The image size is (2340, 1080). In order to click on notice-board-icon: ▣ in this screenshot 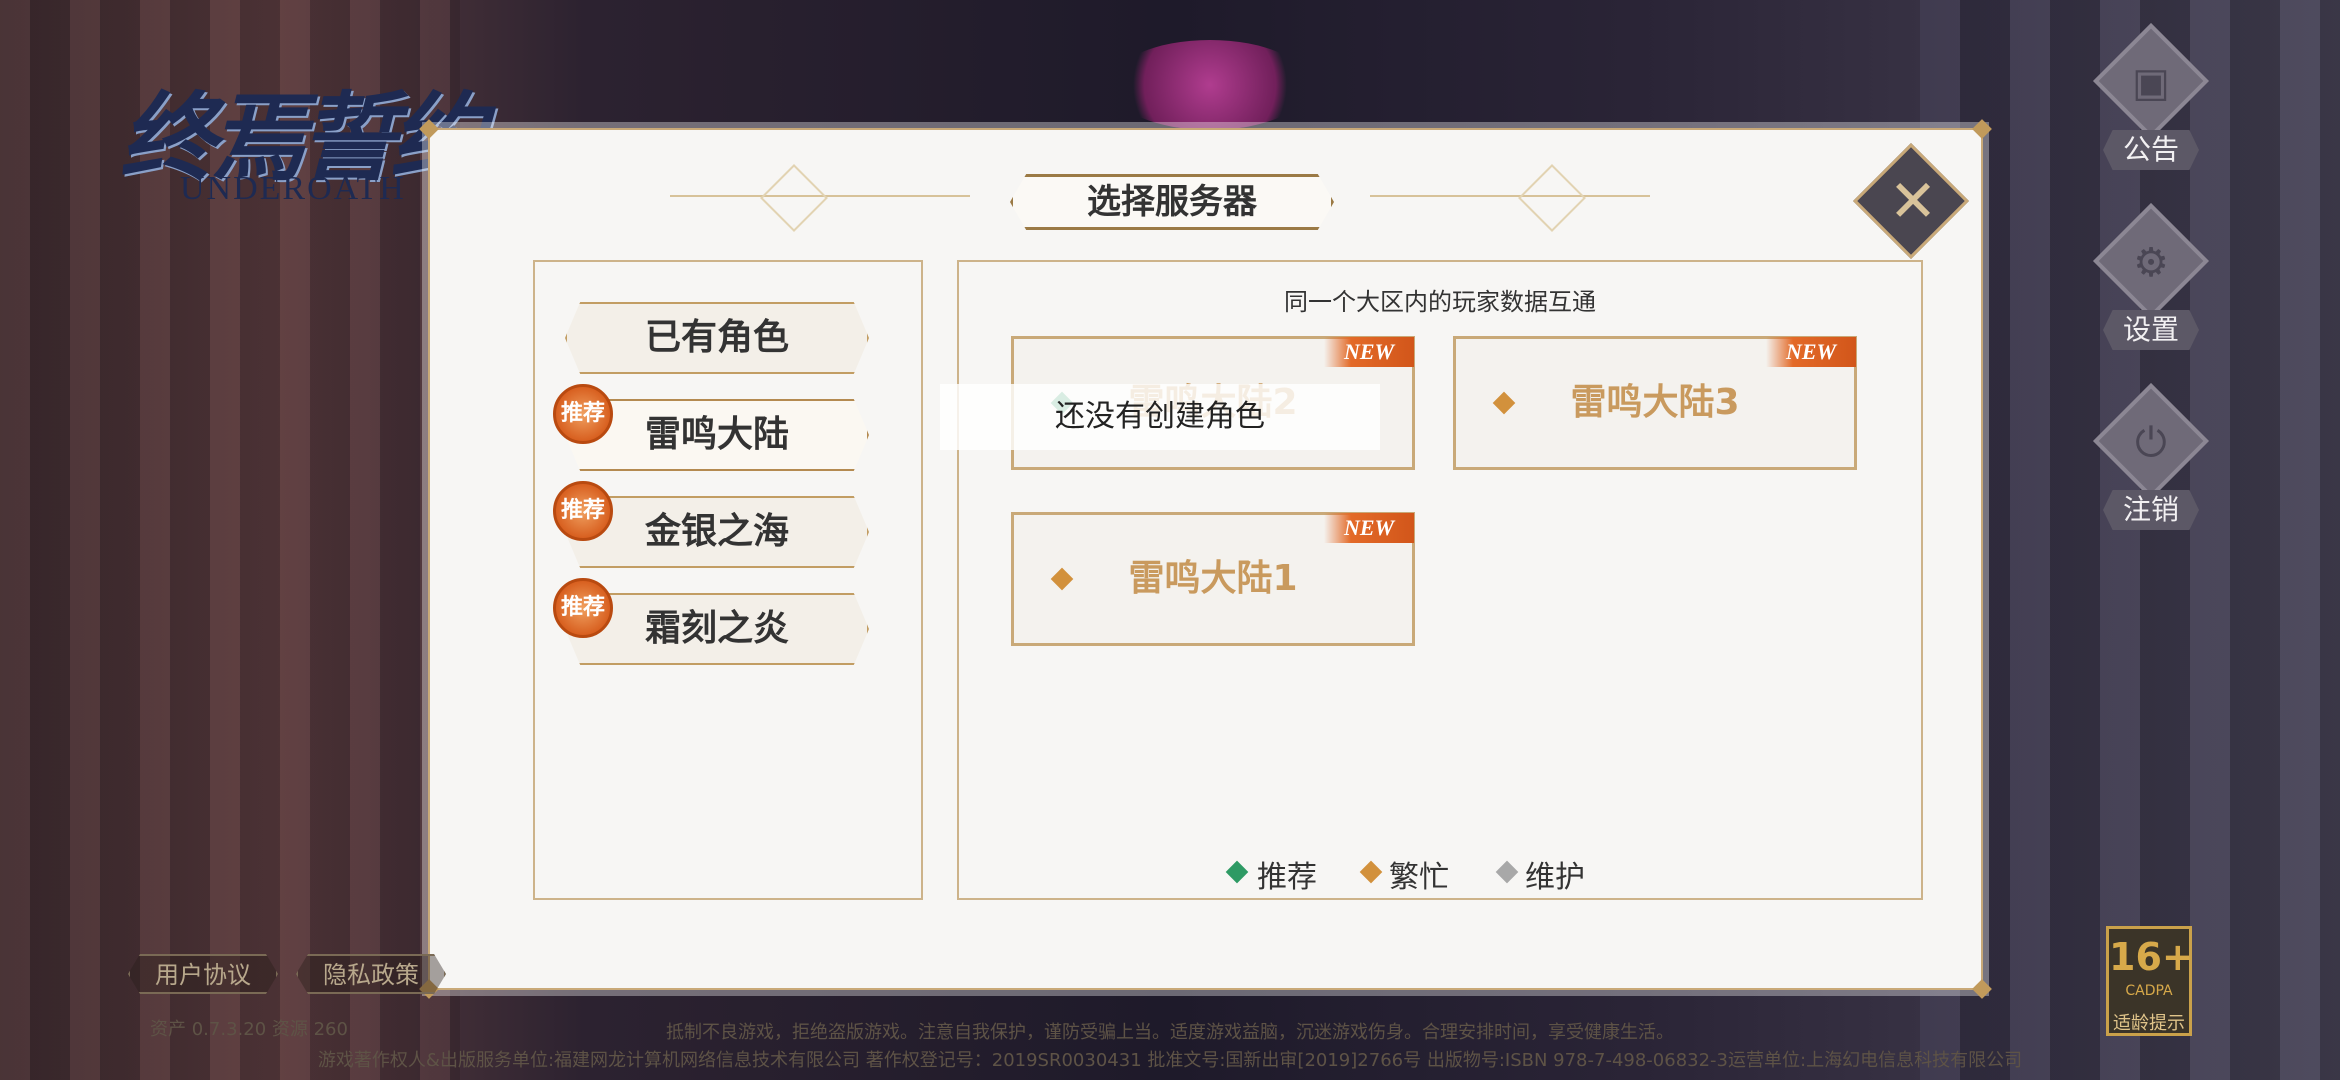, I will do `click(2151, 83)`.